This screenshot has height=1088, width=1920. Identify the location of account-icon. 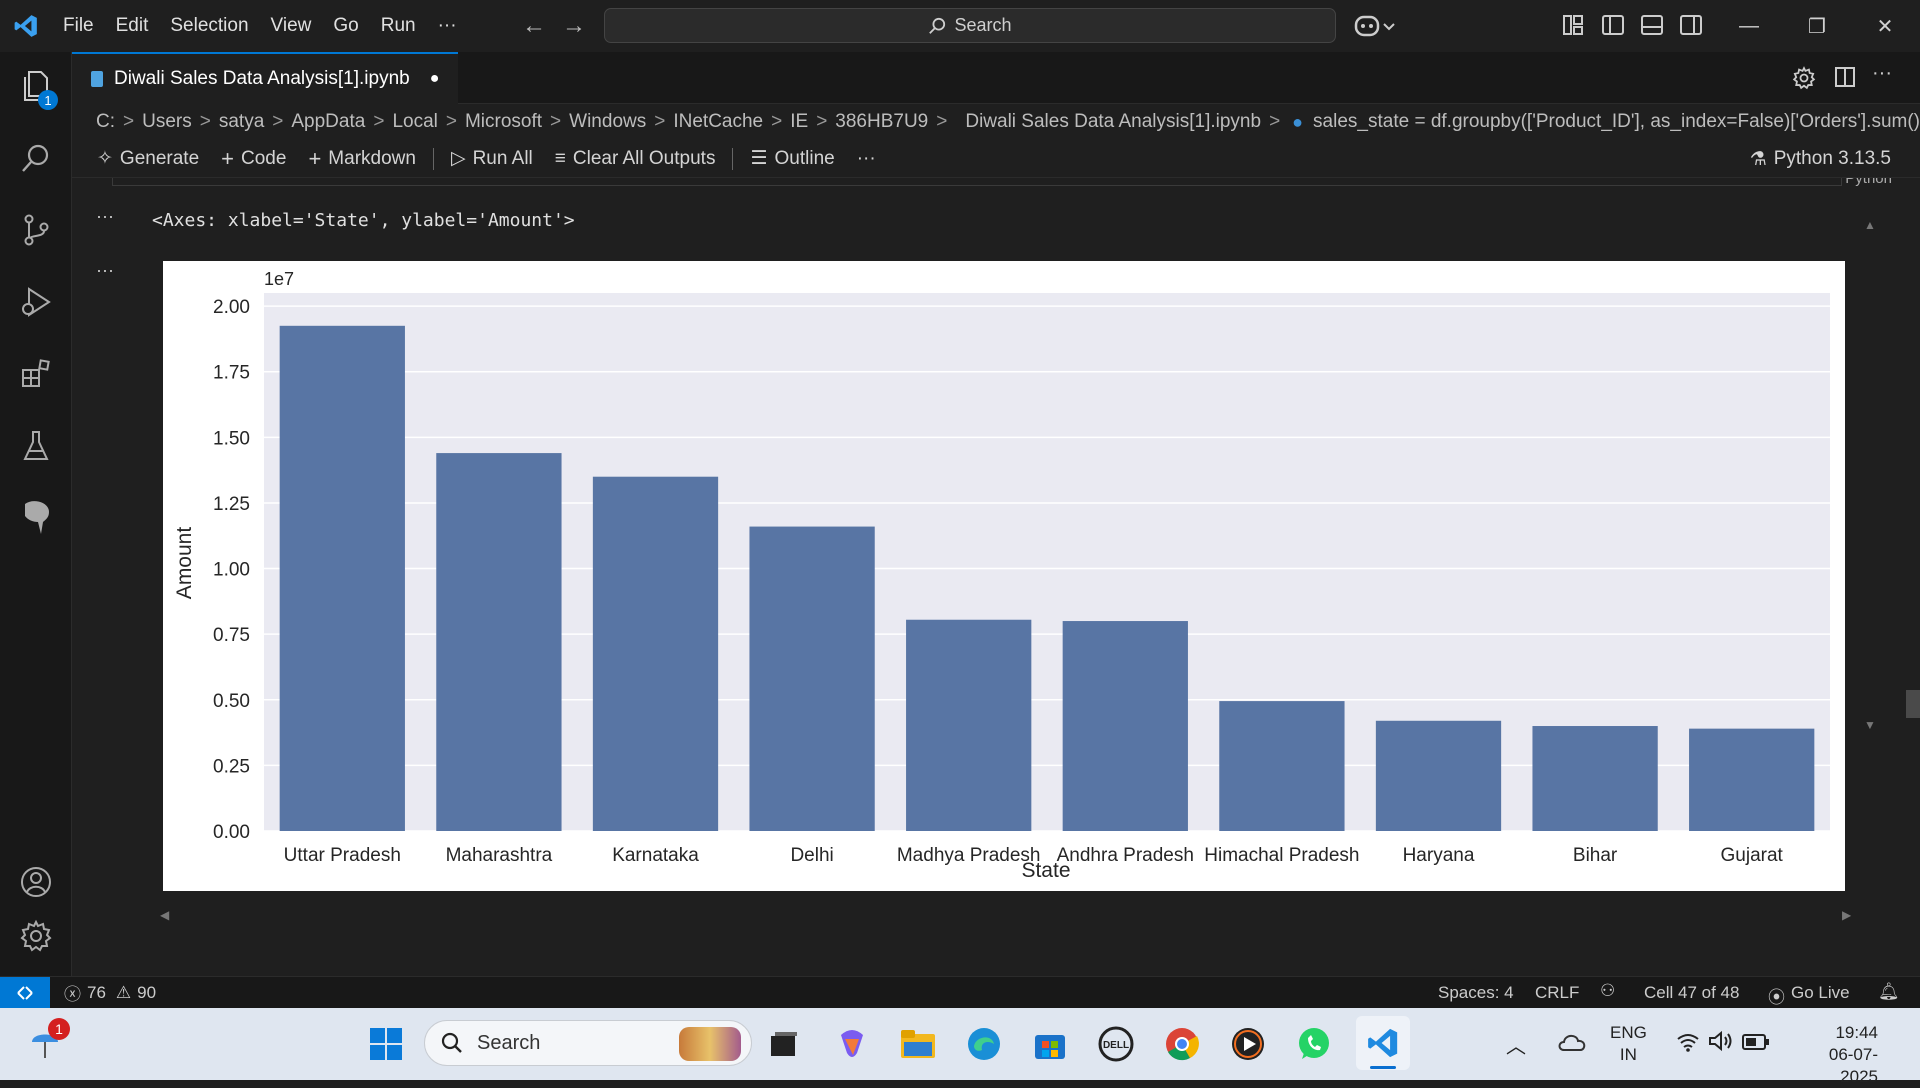
(36, 882).